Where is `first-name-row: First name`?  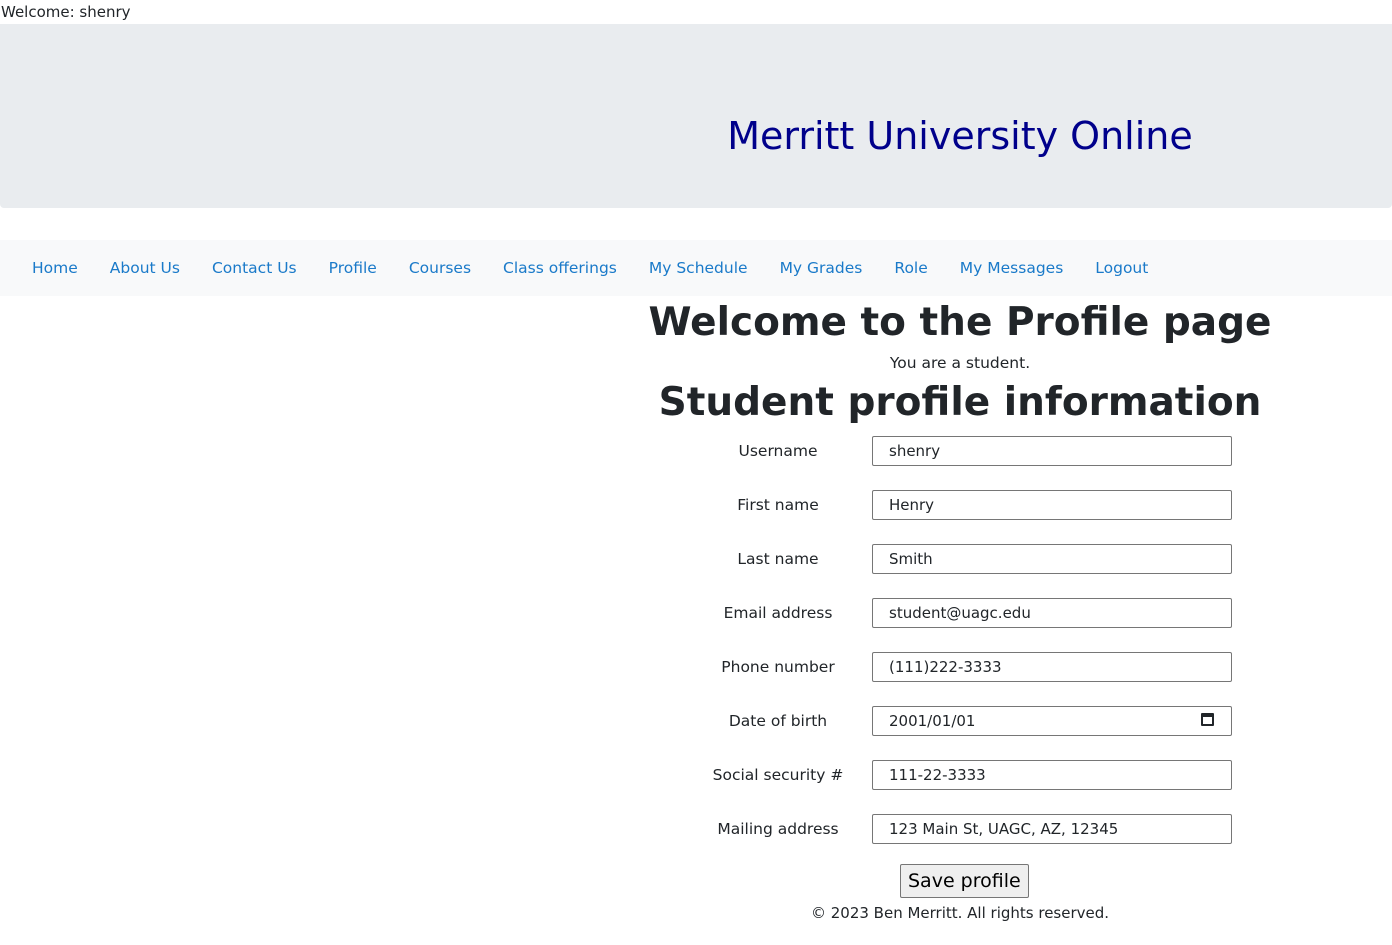 first-name-row: First name is located at coordinates (970, 506).